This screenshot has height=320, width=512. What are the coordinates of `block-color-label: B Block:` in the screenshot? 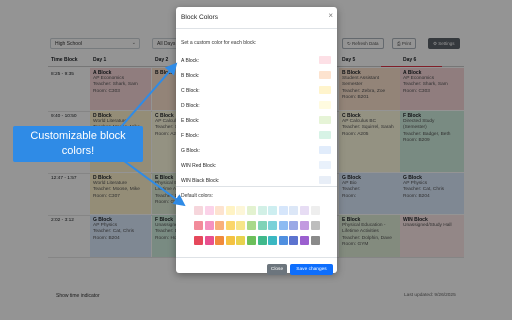 It's located at (190, 76).